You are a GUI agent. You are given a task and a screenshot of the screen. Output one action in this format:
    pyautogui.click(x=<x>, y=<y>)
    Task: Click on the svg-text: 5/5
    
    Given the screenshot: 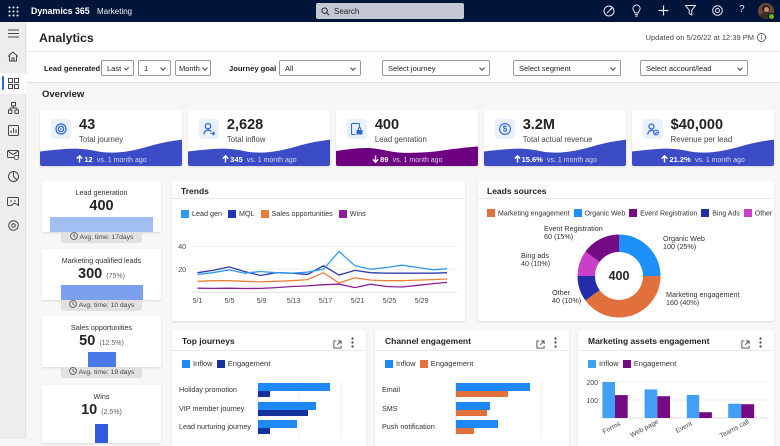 What is the action you would take?
    pyautogui.click(x=230, y=301)
    